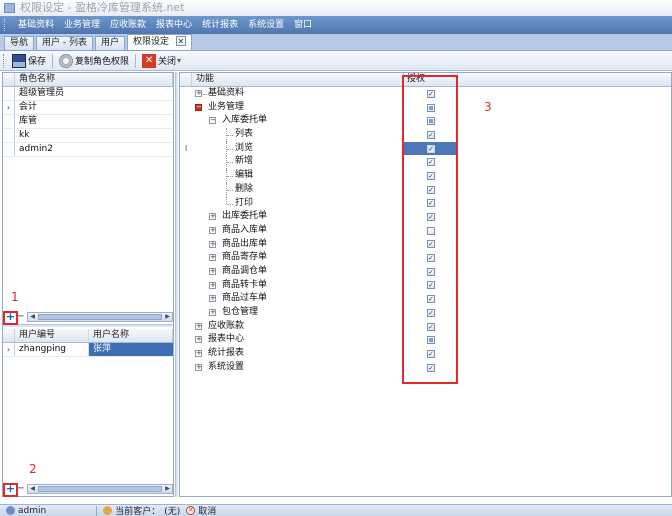 The image size is (672, 516). Describe the element at coordinates (174, 25) in the screenshot. I see `menu-reports: 报表中心` at that location.